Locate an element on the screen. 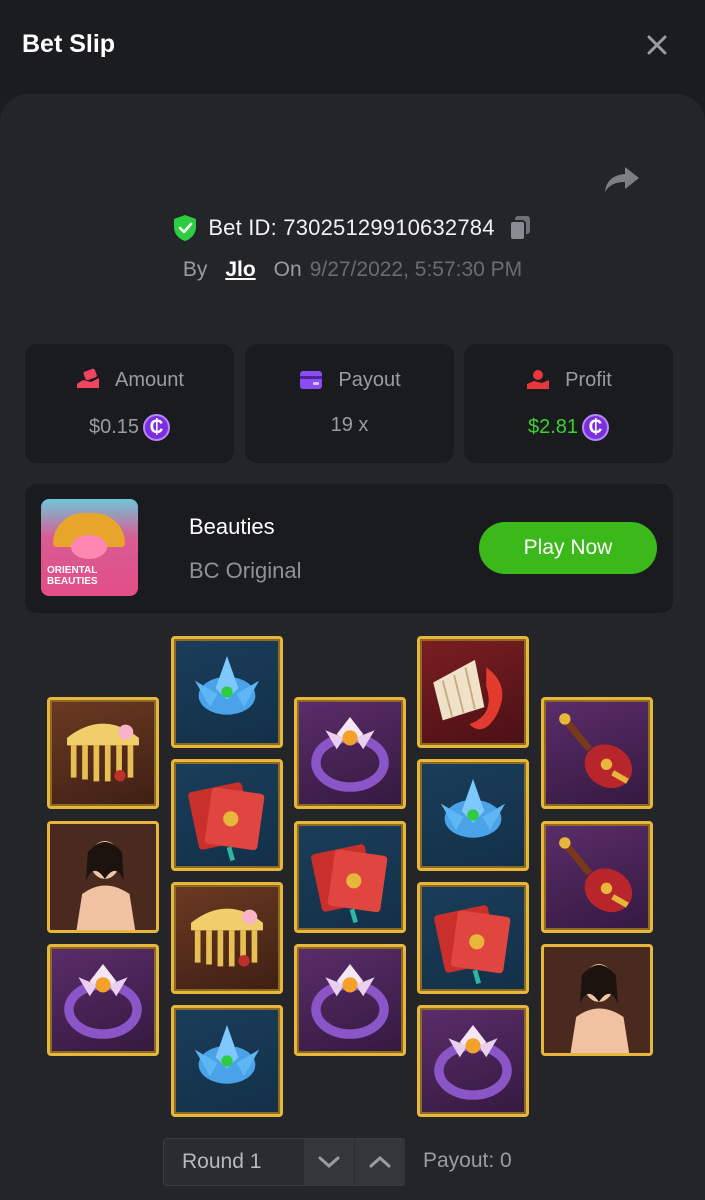 The image size is (705, 1200). round-next-button is located at coordinates (329, 1162).